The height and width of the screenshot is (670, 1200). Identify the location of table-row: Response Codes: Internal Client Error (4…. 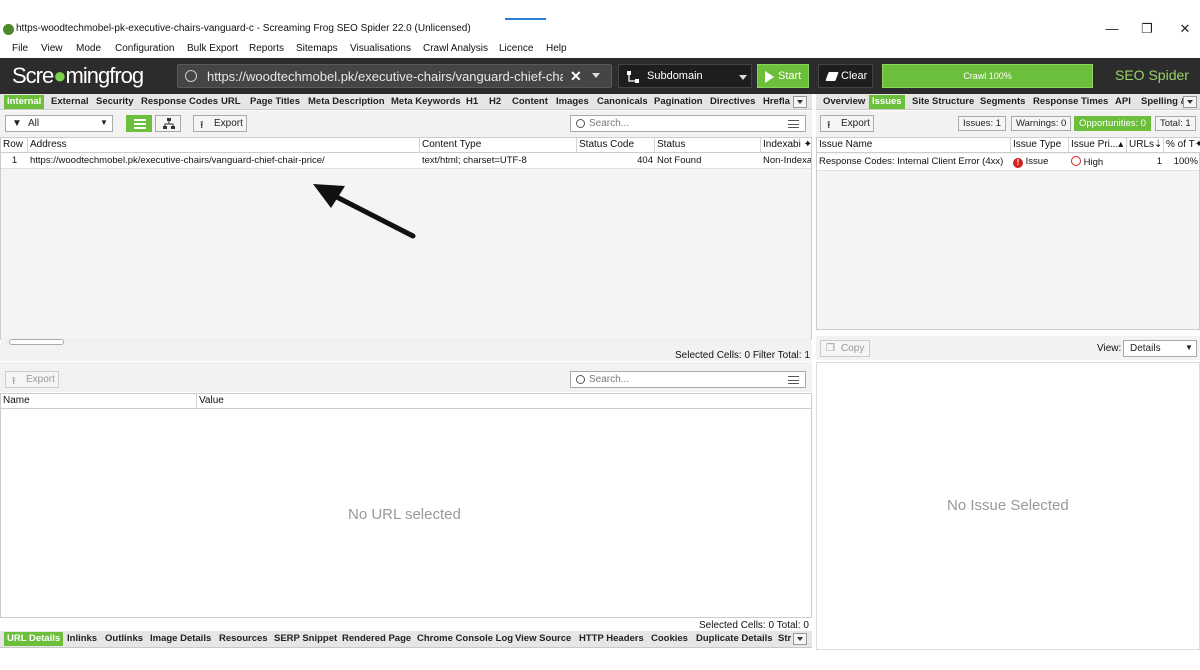
(1008, 162).